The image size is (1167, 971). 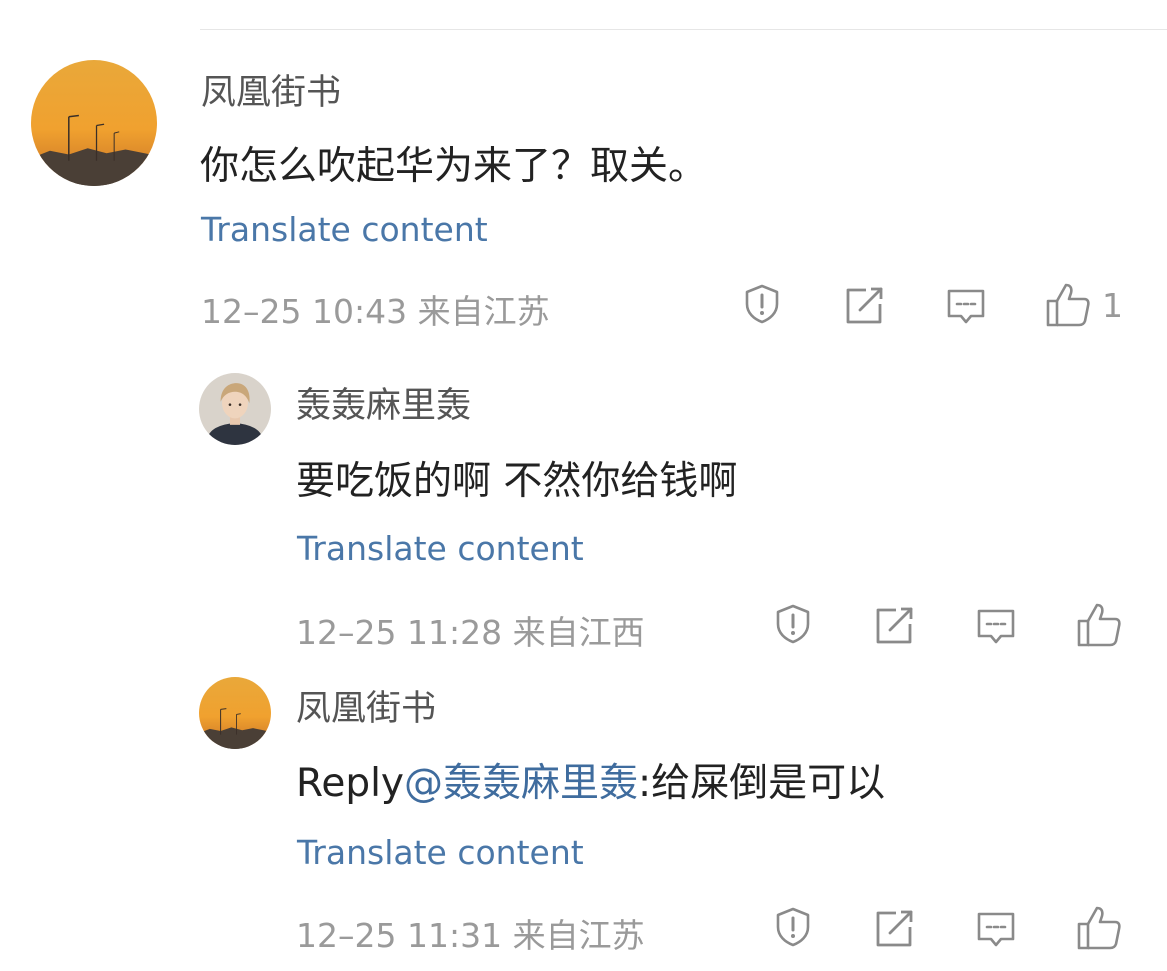 I want to click on comment-meta: 12–25 11:31 来自江苏, so click(x=470, y=935).